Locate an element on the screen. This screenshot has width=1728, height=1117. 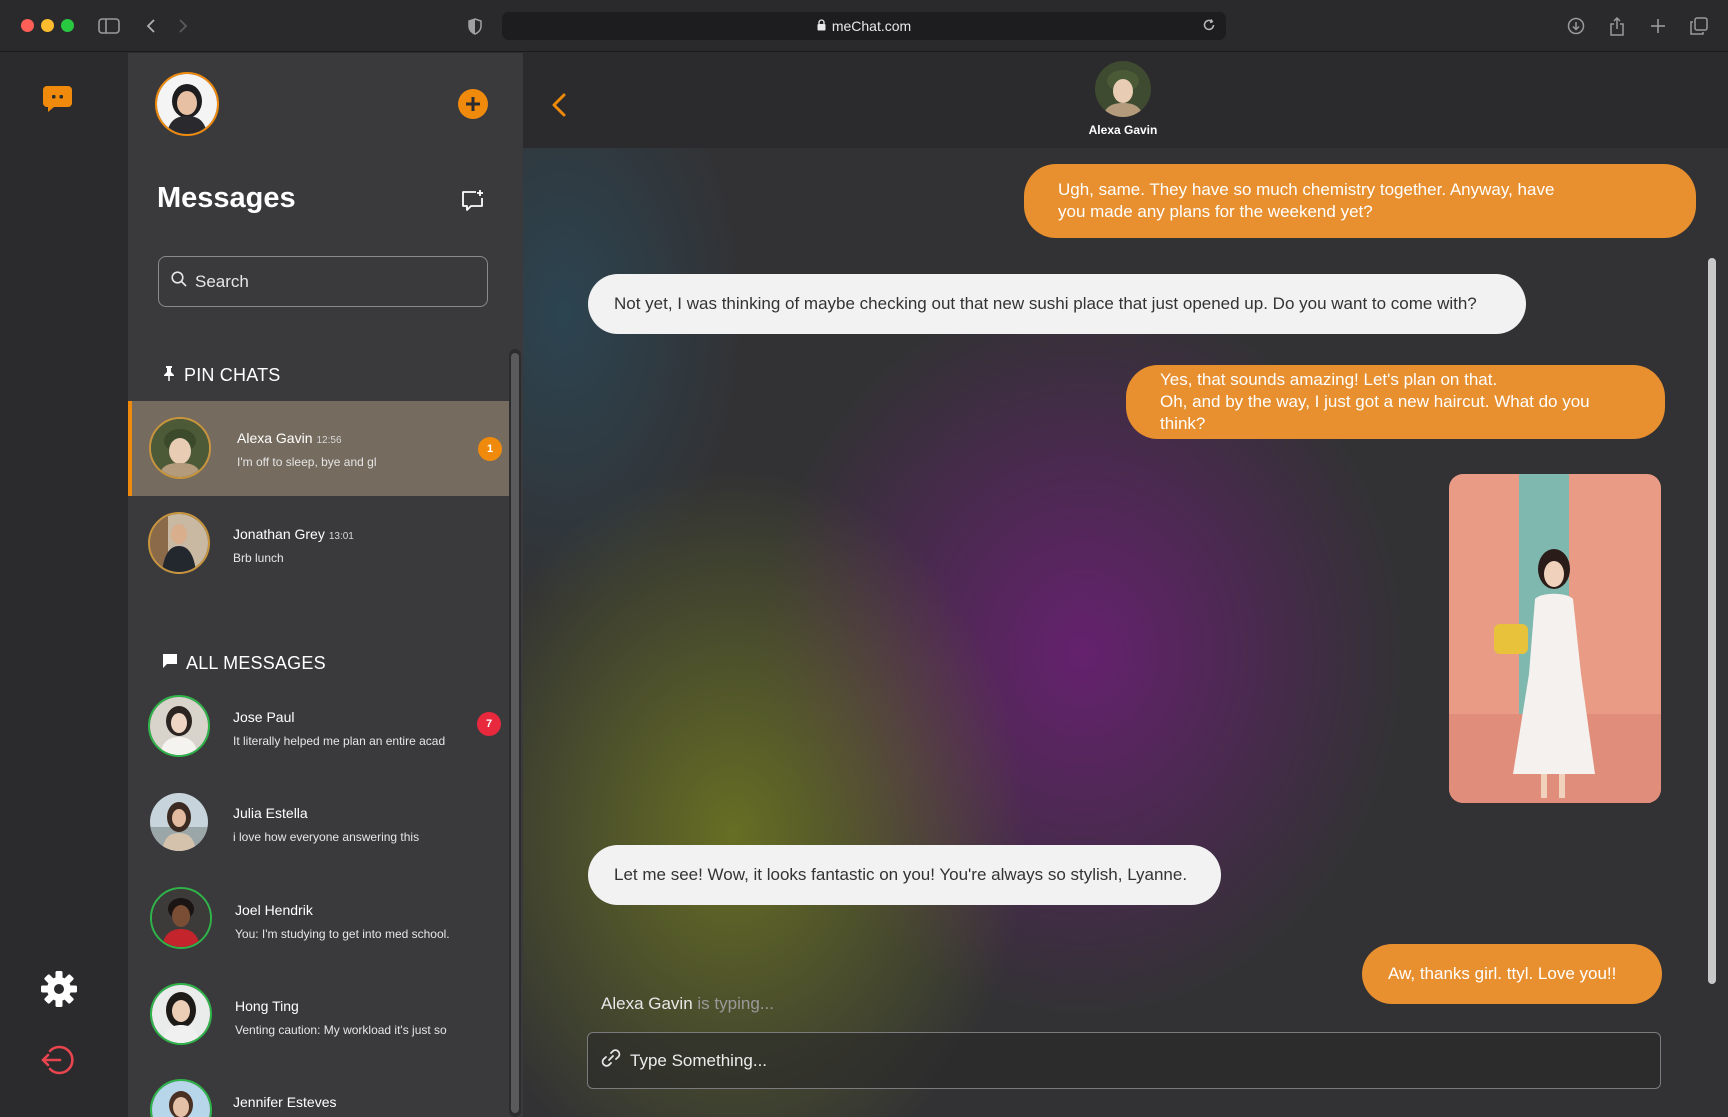
chat-name: Hong Ting is located at coordinates (267, 1006).